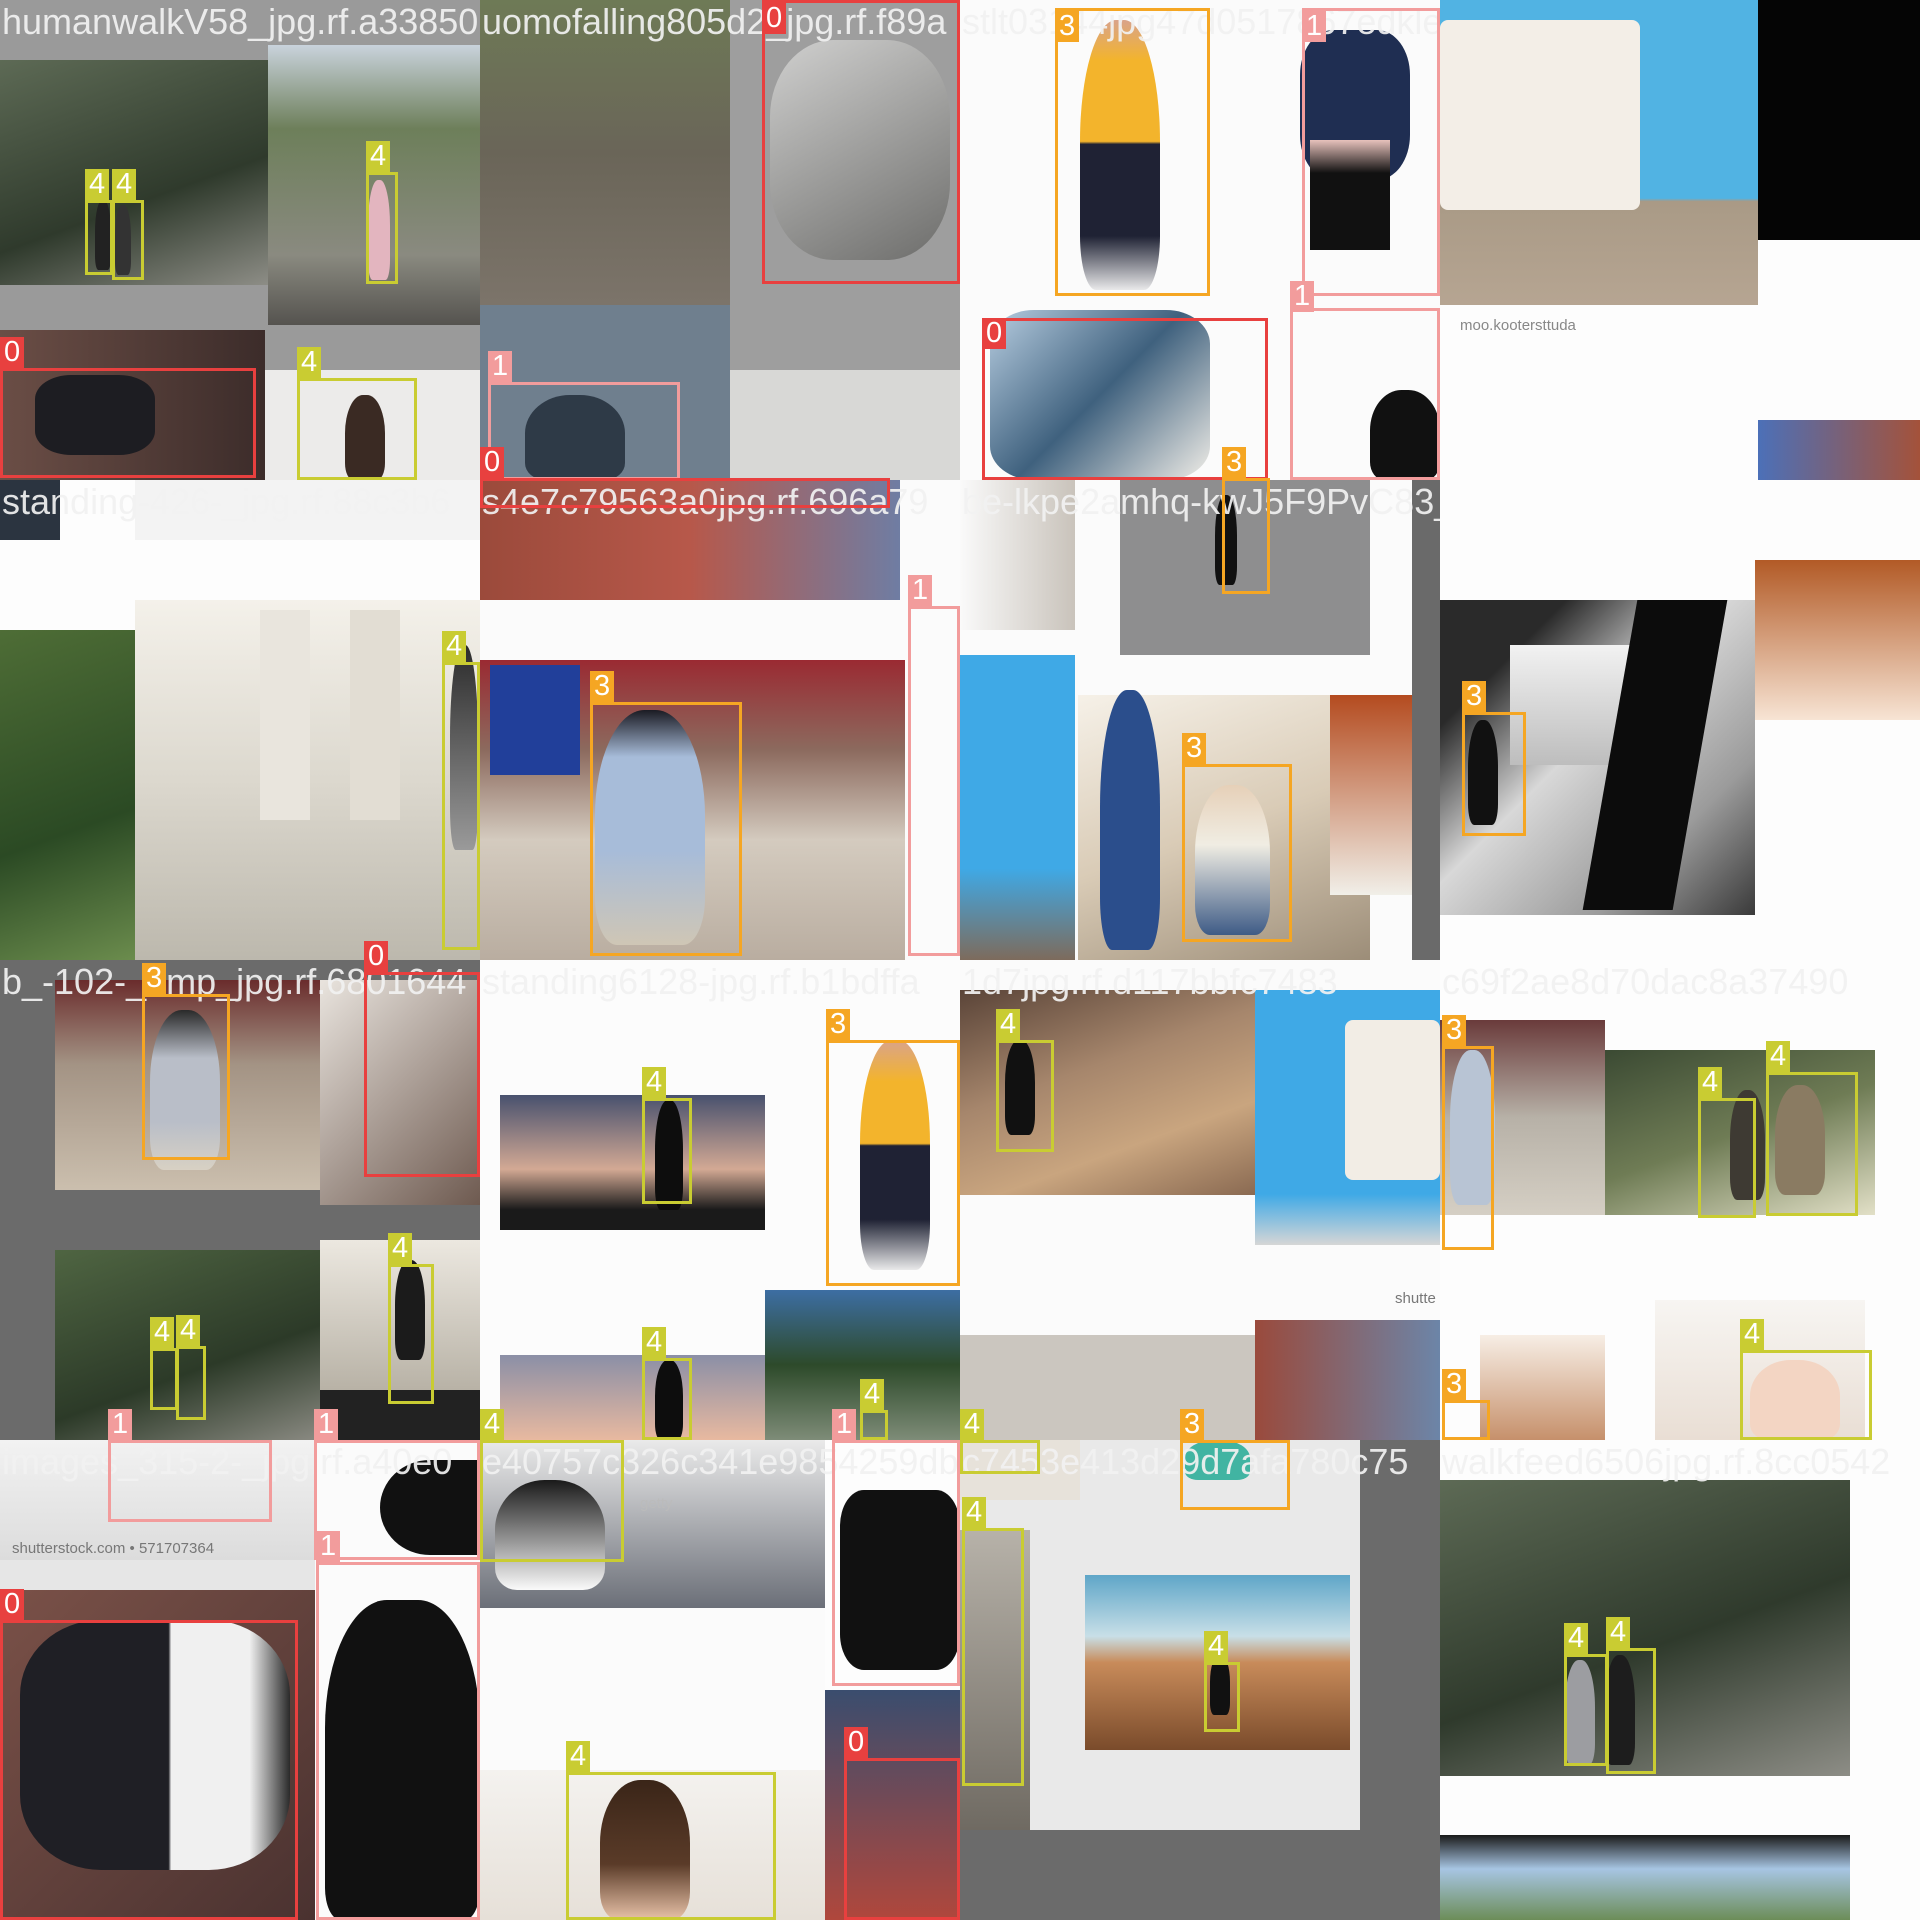 Image resolution: width=1920 pixels, height=1920 pixels. I want to click on tile-sofa: moo.kootersttuda, so click(1680, 240).